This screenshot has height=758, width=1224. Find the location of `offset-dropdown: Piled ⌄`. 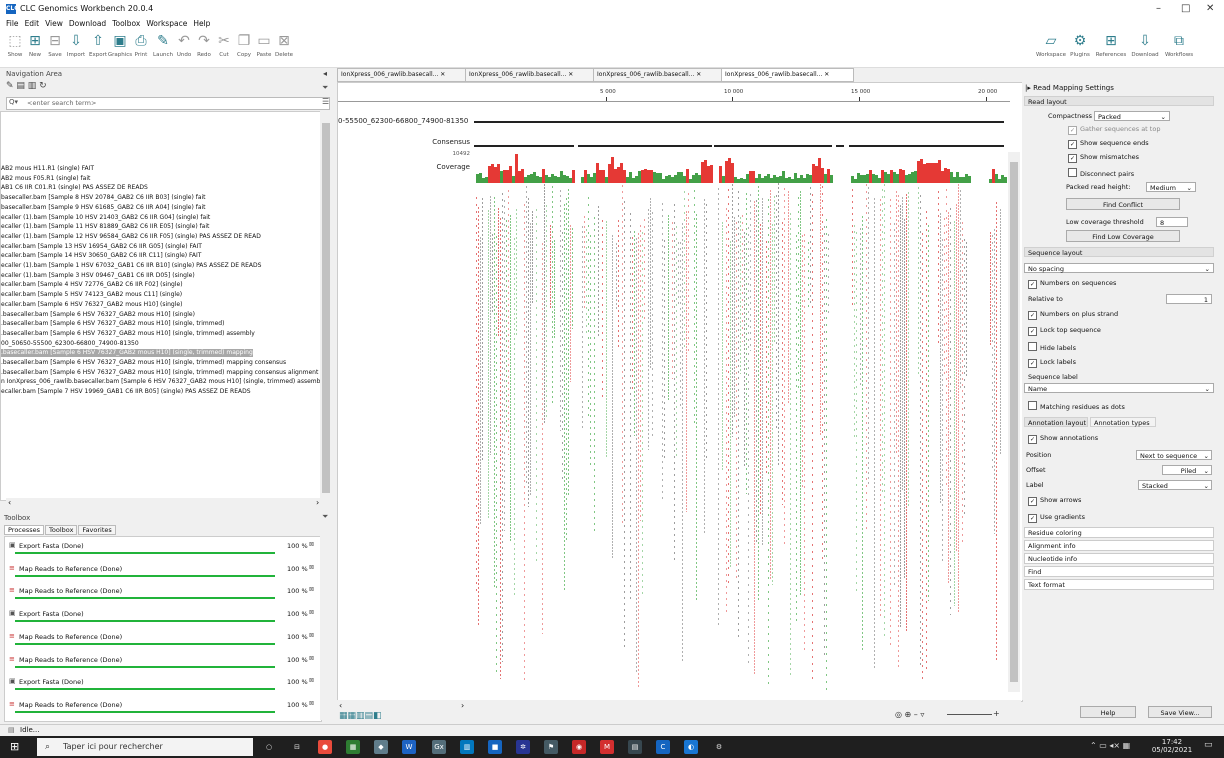

offset-dropdown: Piled ⌄ is located at coordinates (1187, 470).